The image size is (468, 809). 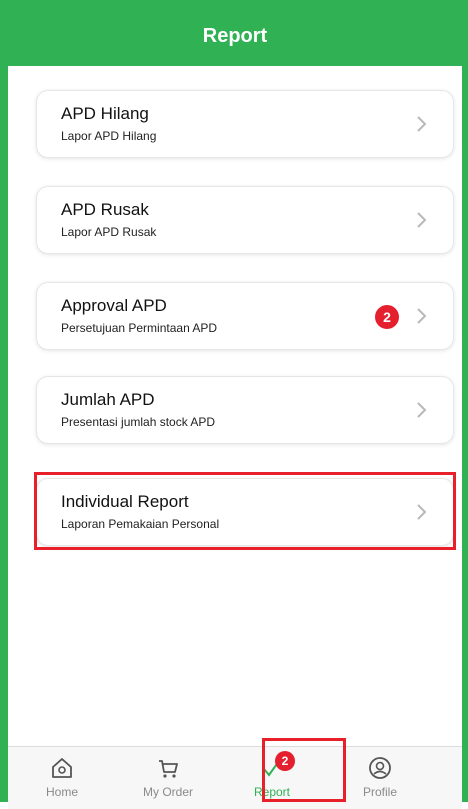 What do you see at coordinates (125, 501) in the screenshot?
I see `menu-item-title: Individual Report` at bounding box center [125, 501].